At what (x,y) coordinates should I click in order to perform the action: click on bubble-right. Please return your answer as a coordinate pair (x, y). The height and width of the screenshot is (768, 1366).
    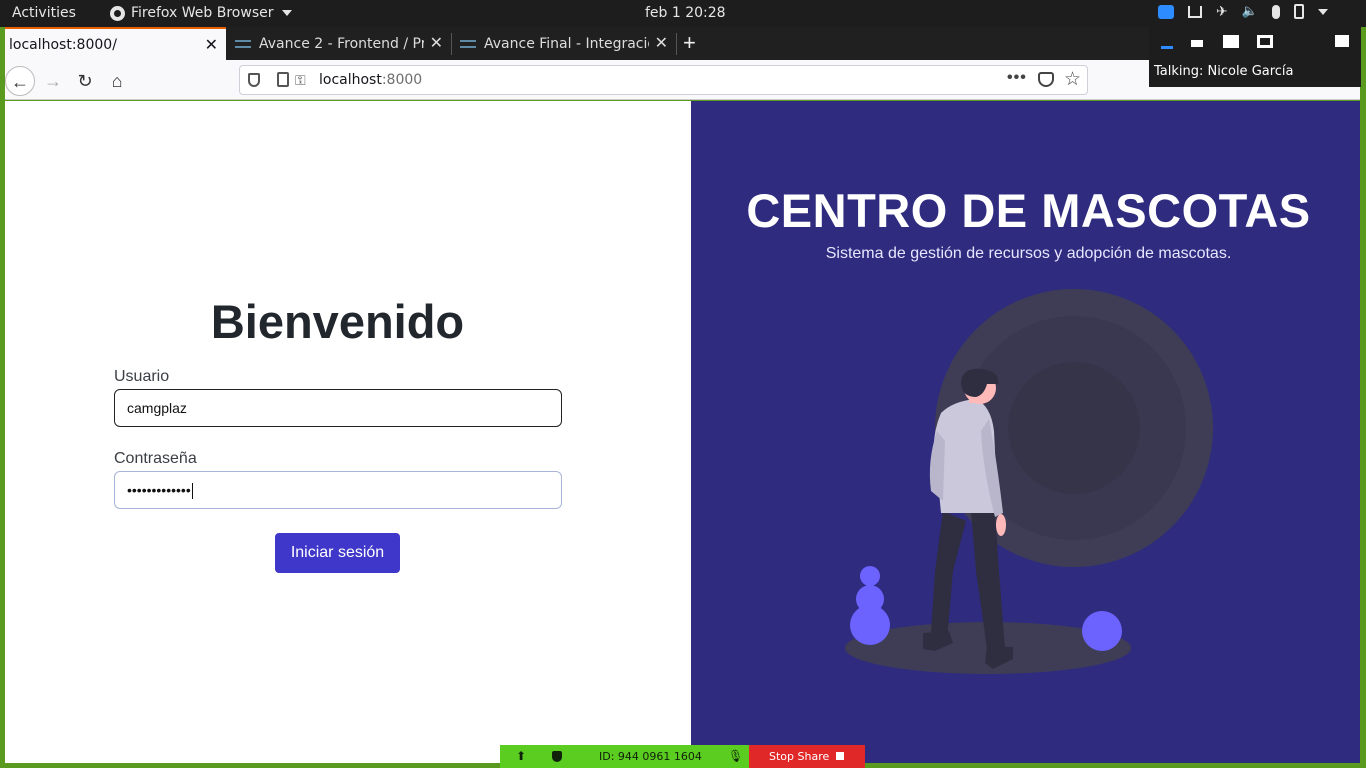
    Looking at the image, I should click on (1102, 631).